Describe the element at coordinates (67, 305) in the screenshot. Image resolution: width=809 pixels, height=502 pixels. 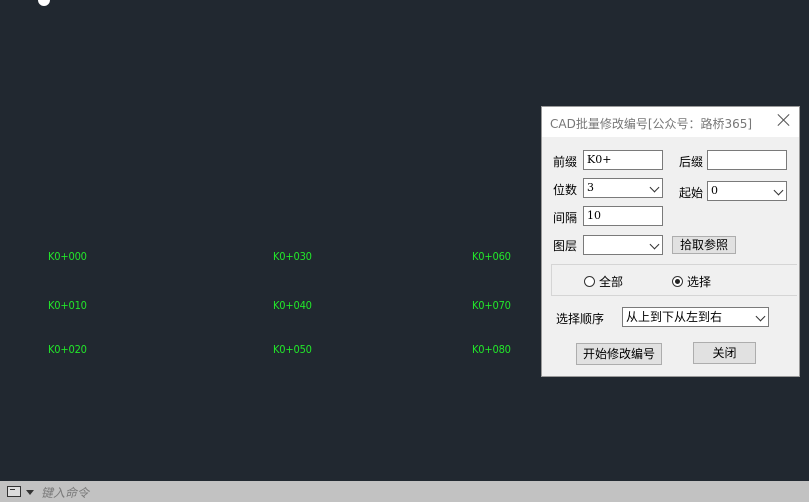
I see `station-label: K0+010` at that location.